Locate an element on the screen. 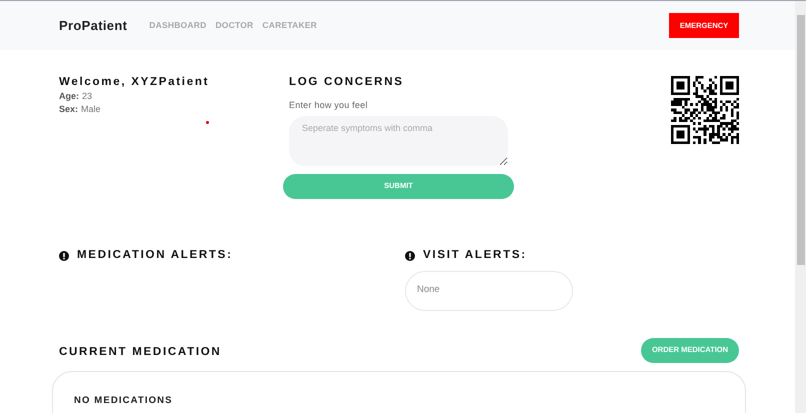 This screenshot has width=806, height=413. field-label: Enter how you feel is located at coordinates (329, 105).